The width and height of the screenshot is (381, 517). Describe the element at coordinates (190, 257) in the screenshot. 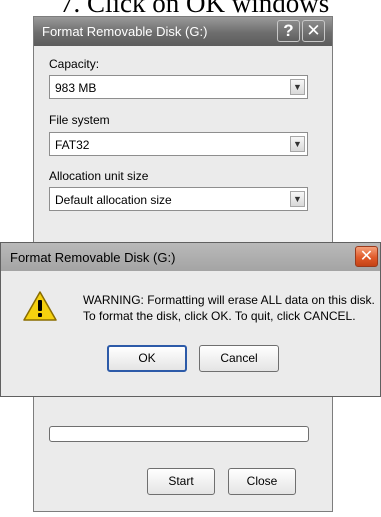

I see `warning-dialog-titlebar: Format Removable Disk (G:) ✕` at that location.